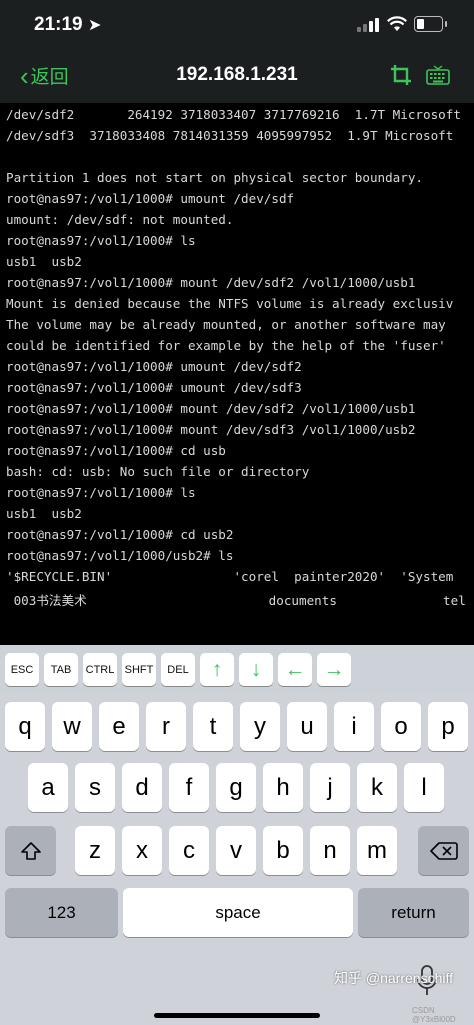  I want to click on arrow-left-key: ←, so click(295, 669).